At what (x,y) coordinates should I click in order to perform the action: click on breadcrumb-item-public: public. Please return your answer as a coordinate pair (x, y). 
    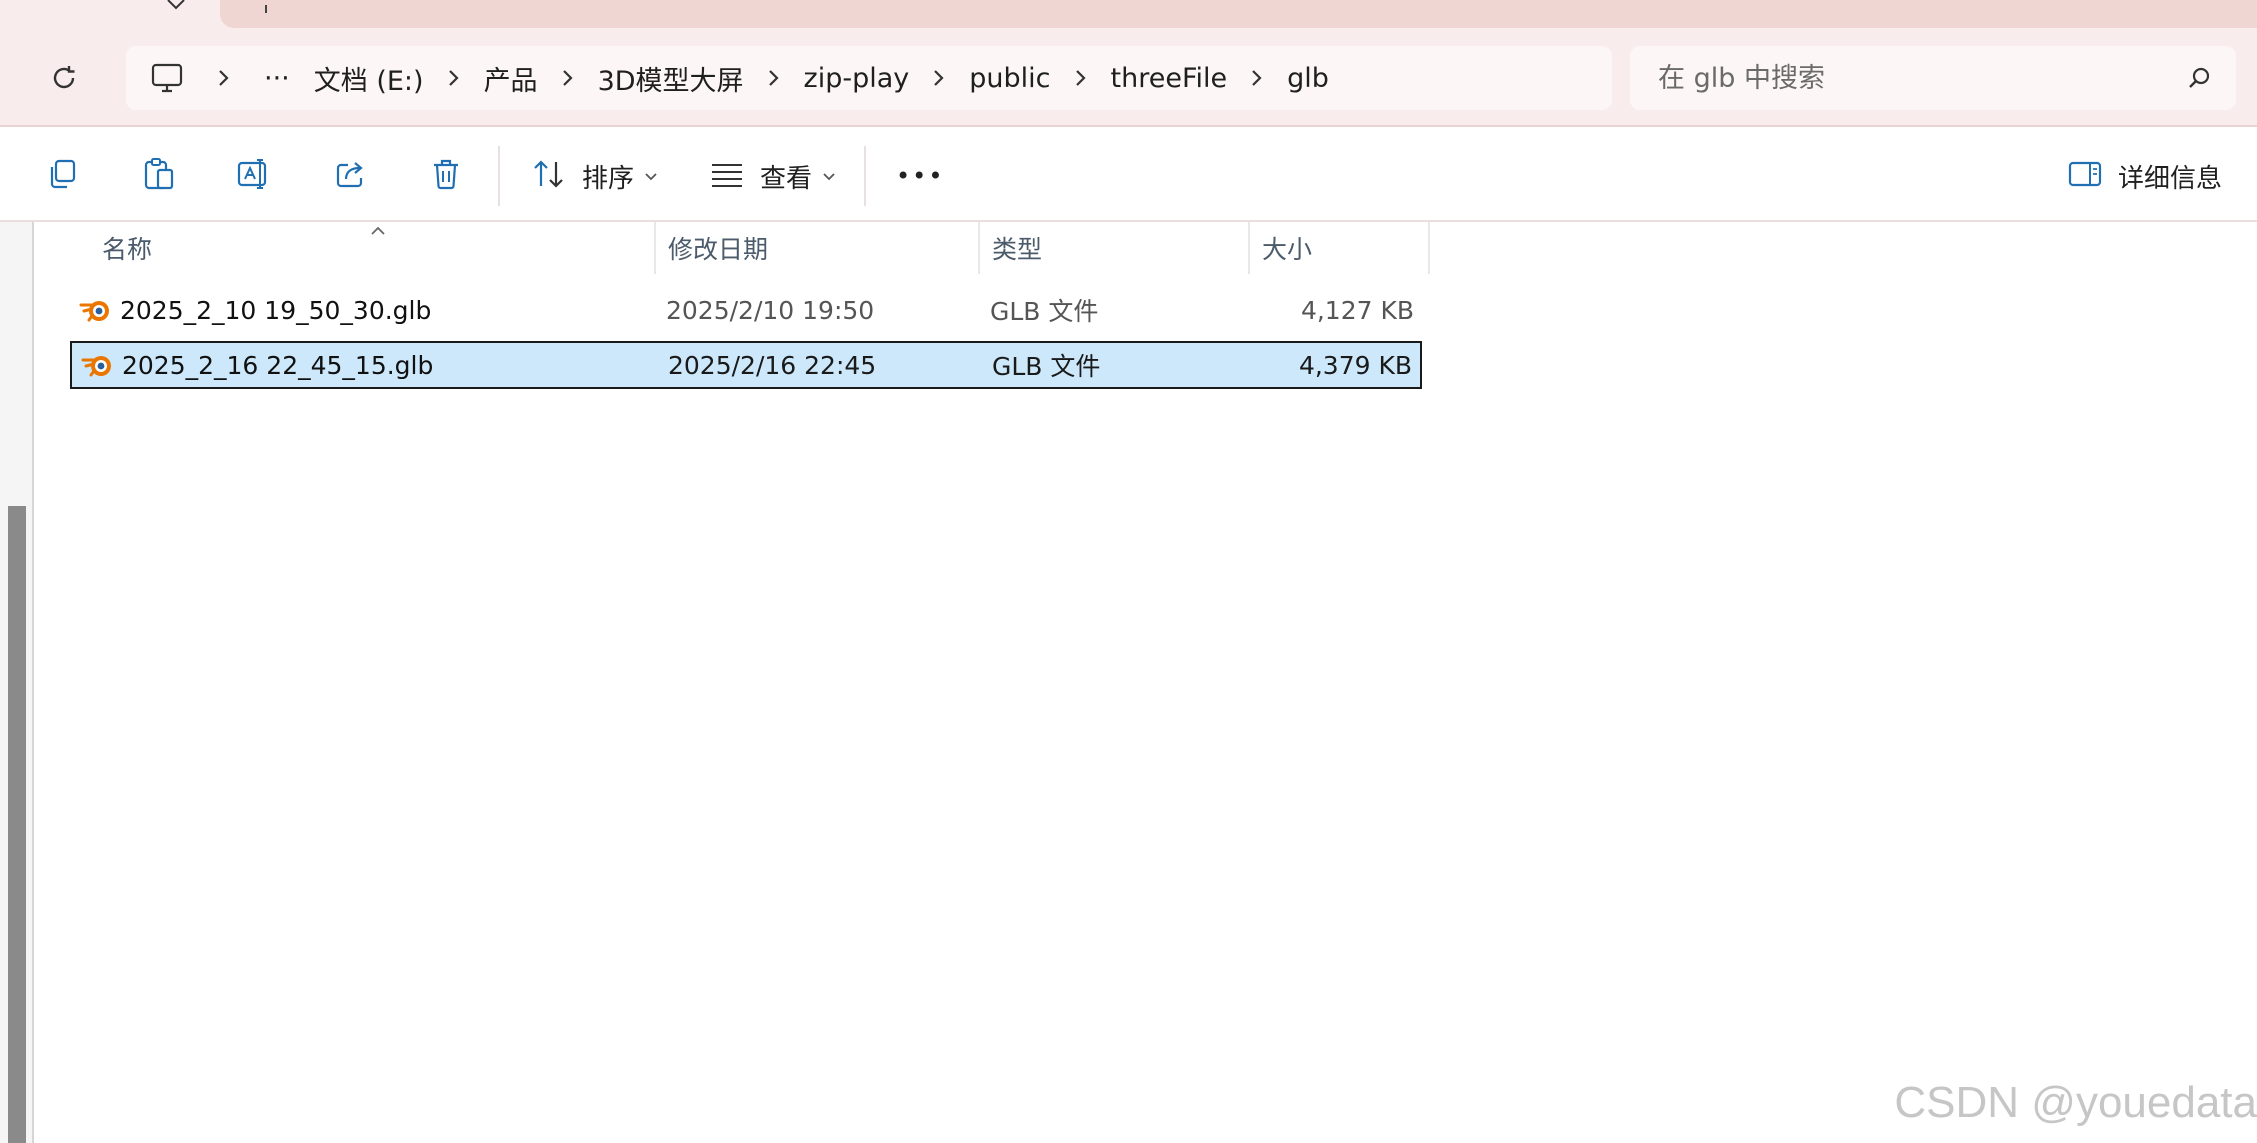
    Looking at the image, I should click on (1009, 78).